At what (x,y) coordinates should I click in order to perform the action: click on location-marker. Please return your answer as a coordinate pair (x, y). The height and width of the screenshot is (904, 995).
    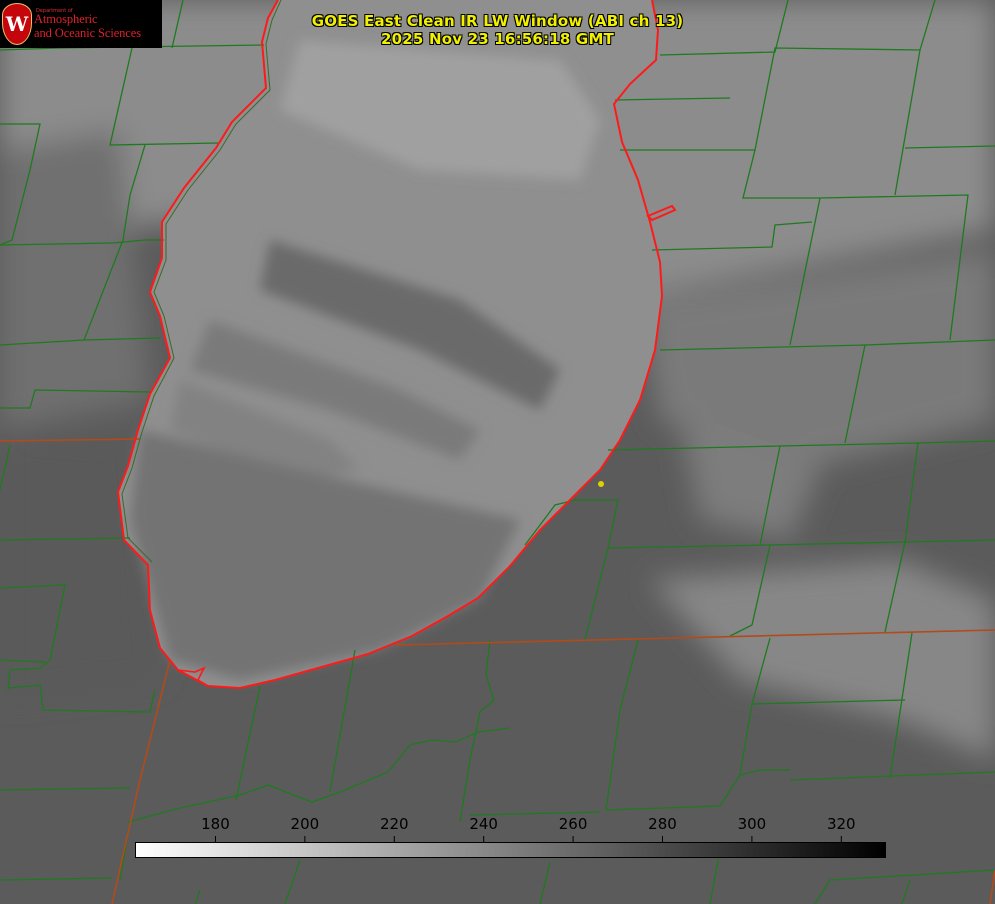
    Looking at the image, I should click on (601, 484).